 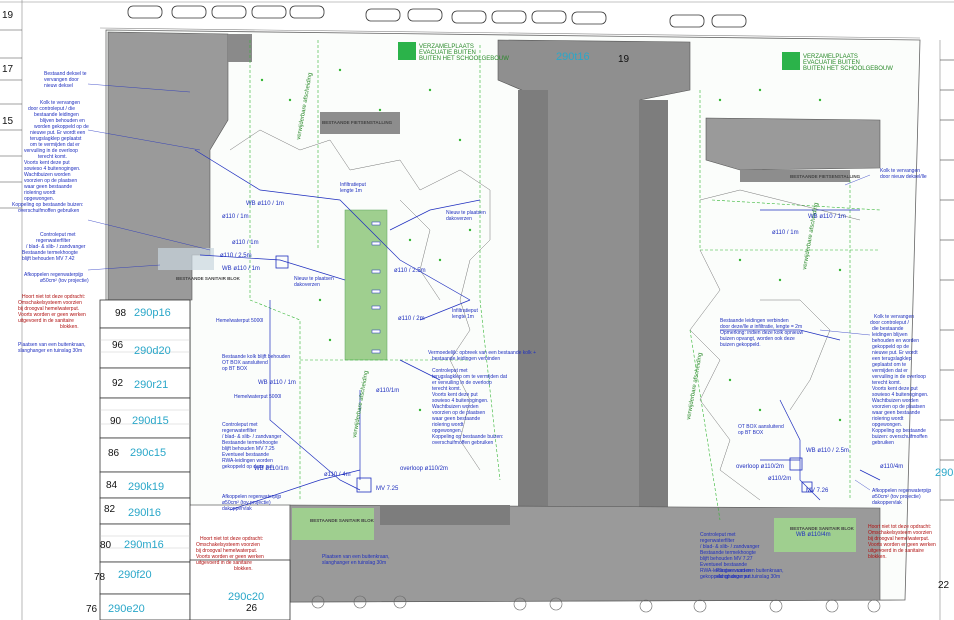 What do you see at coordinates (152, 313) in the screenshot?
I see `parcel-id: 290p16` at bounding box center [152, 313].